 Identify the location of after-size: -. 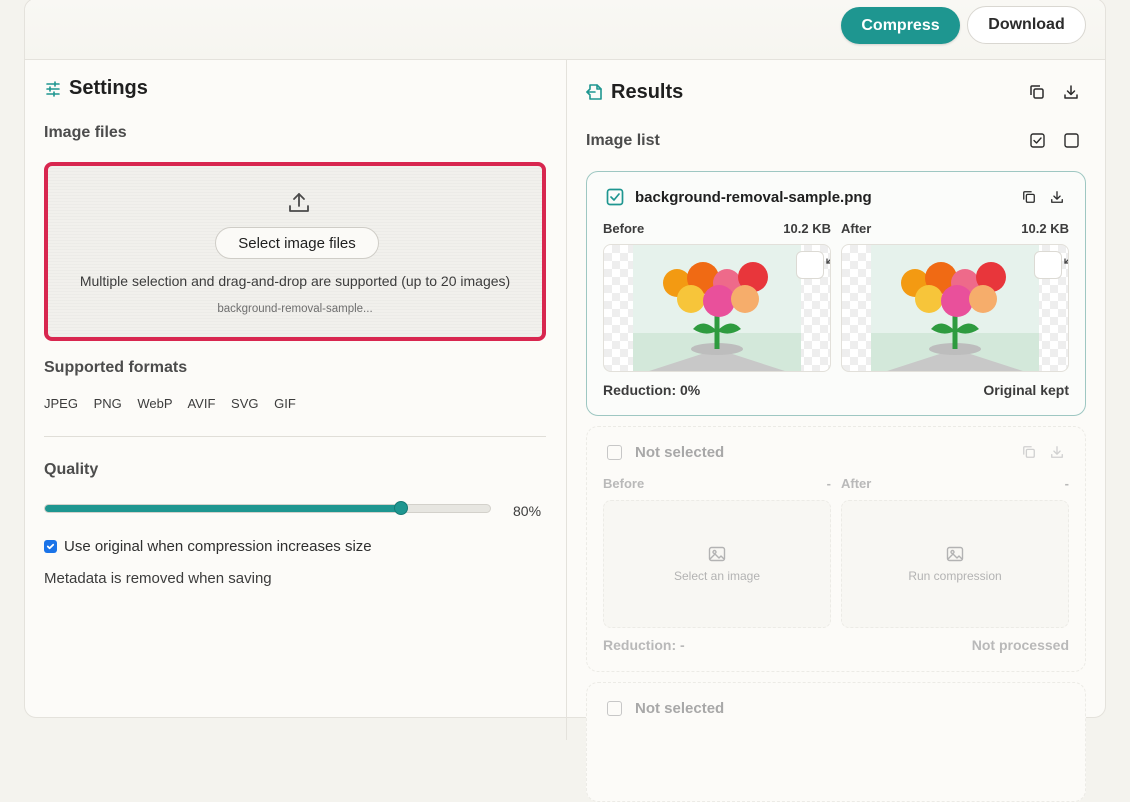
(1066, 483).